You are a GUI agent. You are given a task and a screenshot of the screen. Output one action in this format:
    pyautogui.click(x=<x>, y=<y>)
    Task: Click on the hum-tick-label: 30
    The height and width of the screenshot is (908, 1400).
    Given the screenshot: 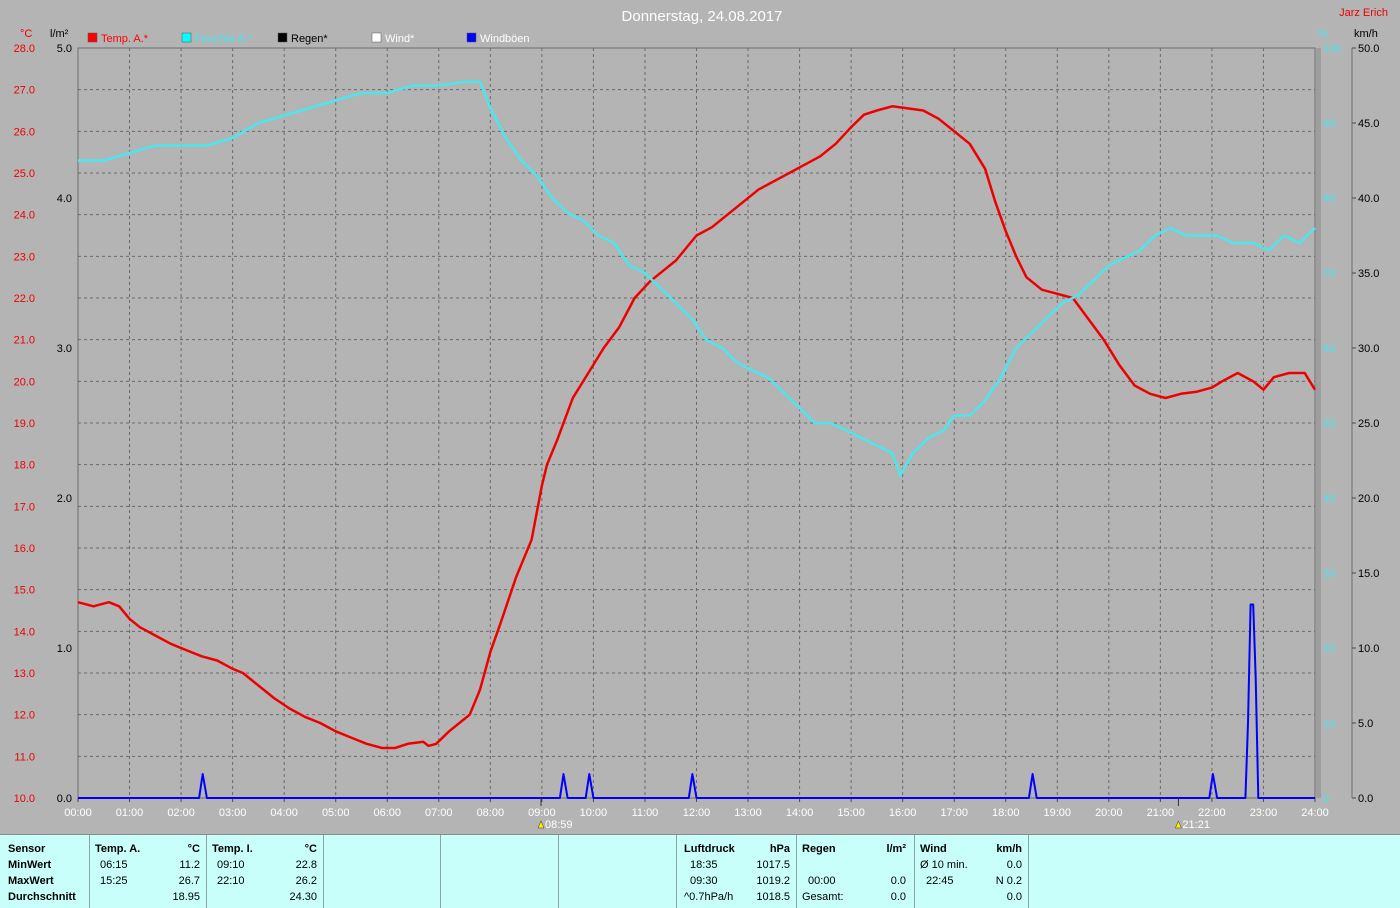 What is the action you would take?
    pyautogui.click(x=1329, y=574)
    